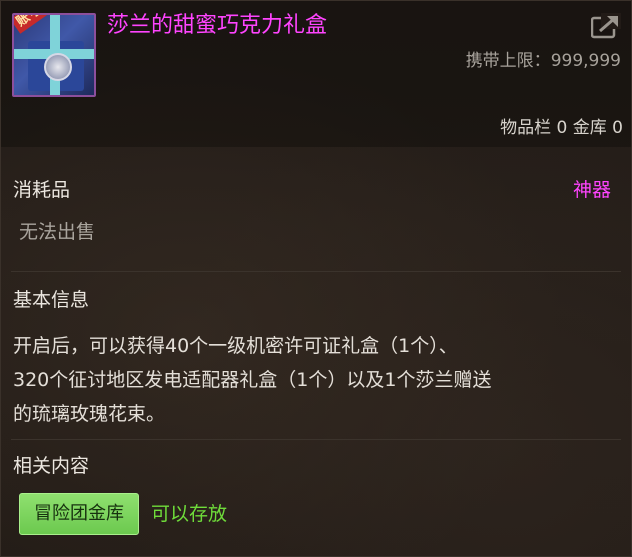 This screenshot has width=632, height=557. Describe the element at coordinates (252, 380) in the screenshot. I see `description-line: 320个征讨地区发电适配器礼盒（1个）以及1个莎兰赠送` at that location.